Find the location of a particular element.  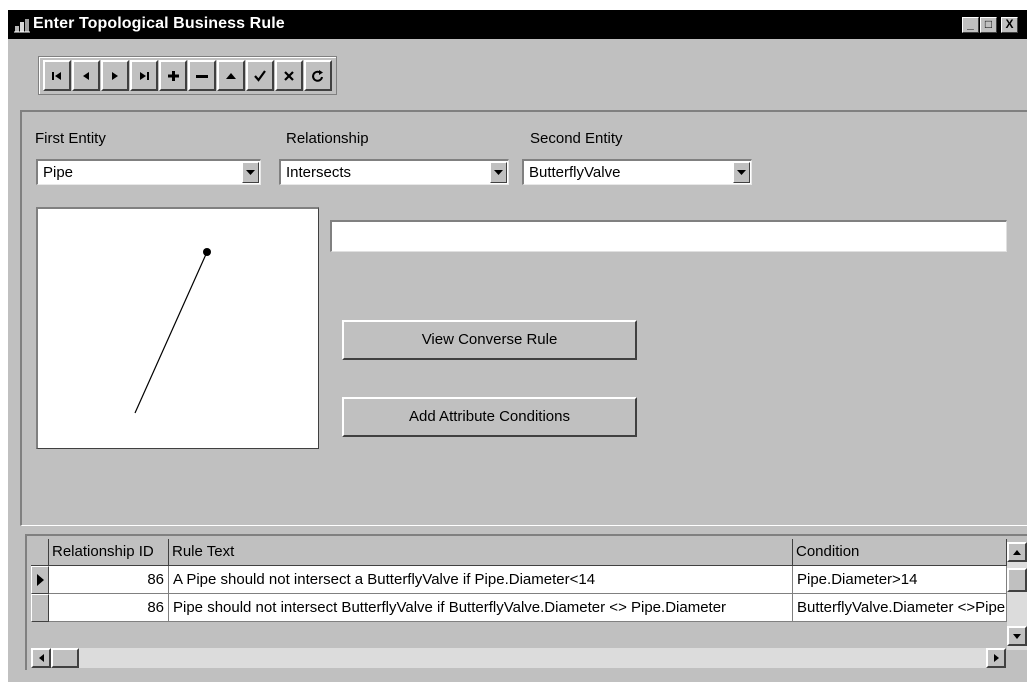

row-selector-current is located at coordinates (40, 580).